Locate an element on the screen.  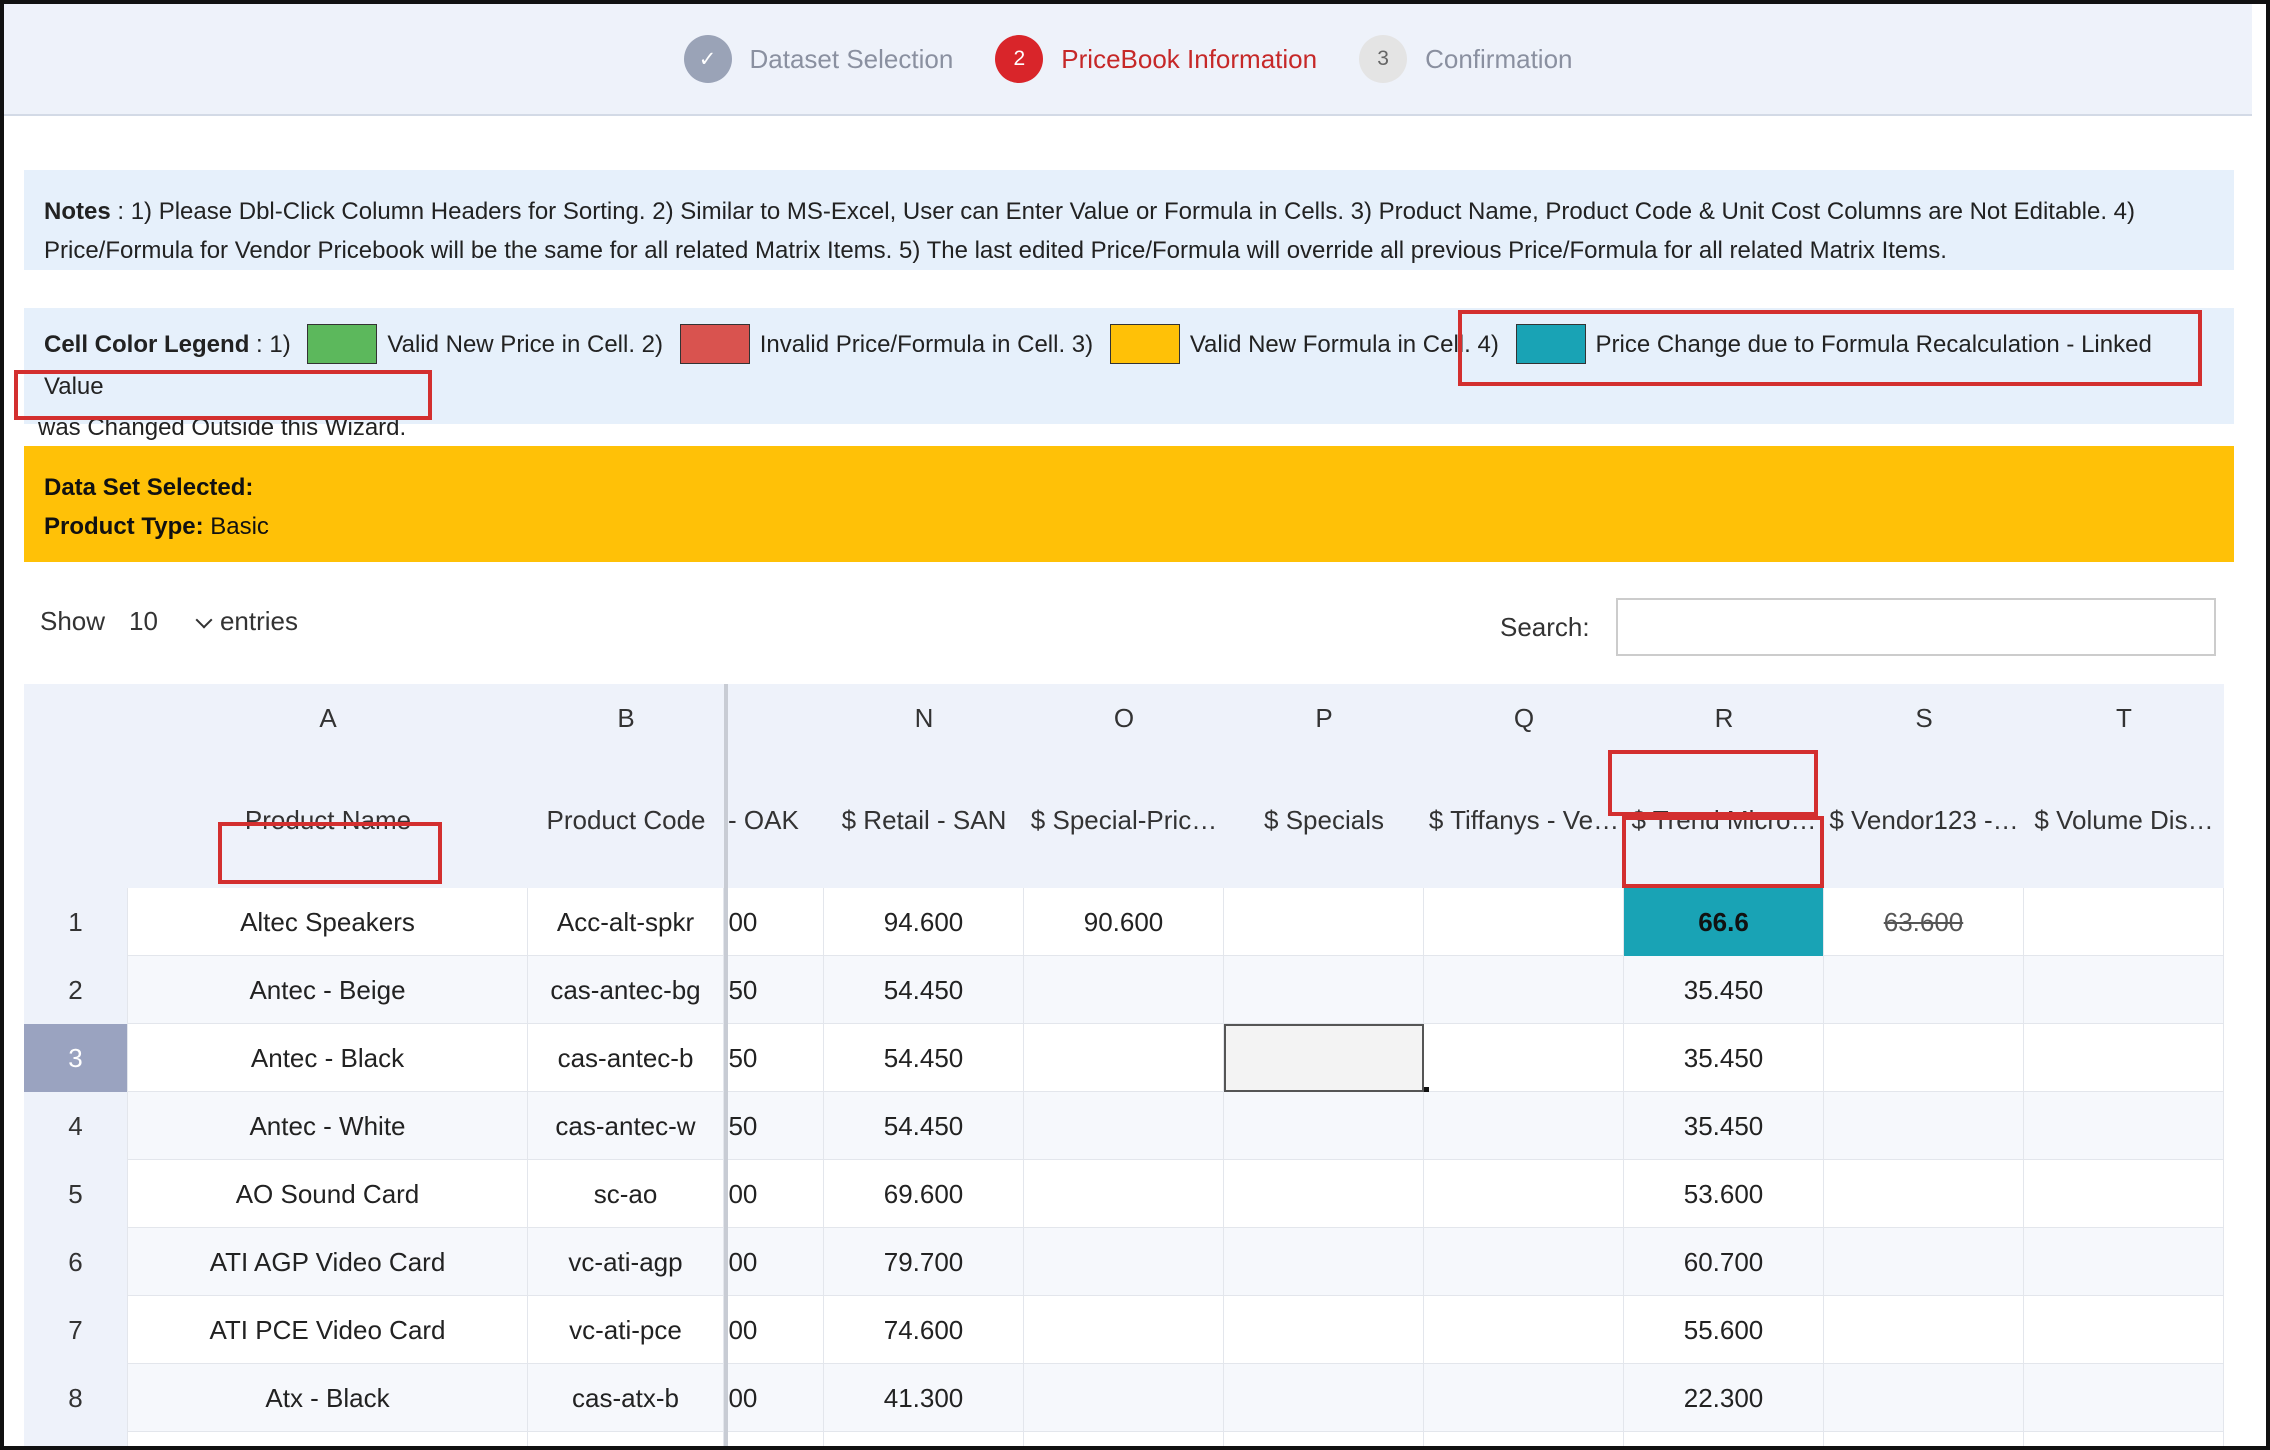
price-cell-m: 500 is located at coordinates (776, 922).